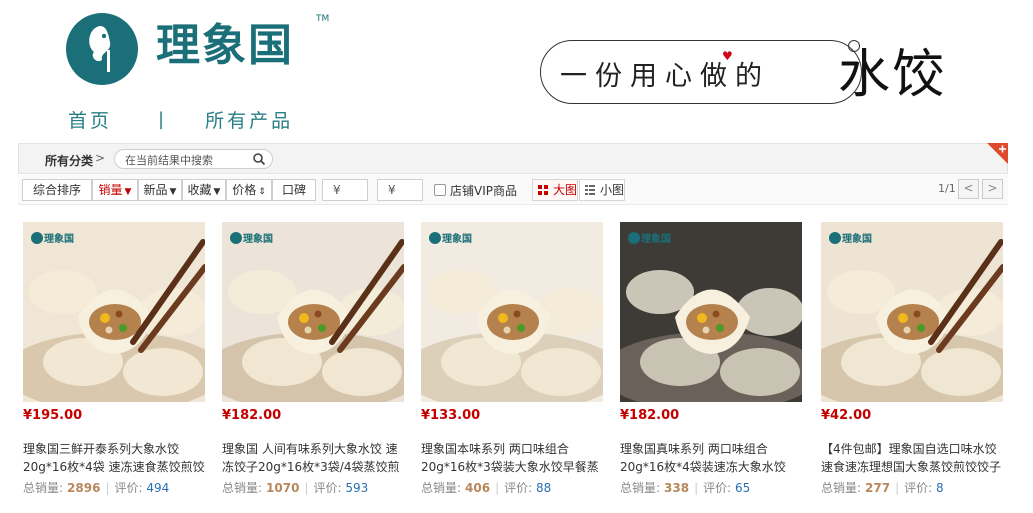  What do you see at coordinates (478, 488) in the screenshot?
I see `sold-count: 406` at bounding box center [478, 488].